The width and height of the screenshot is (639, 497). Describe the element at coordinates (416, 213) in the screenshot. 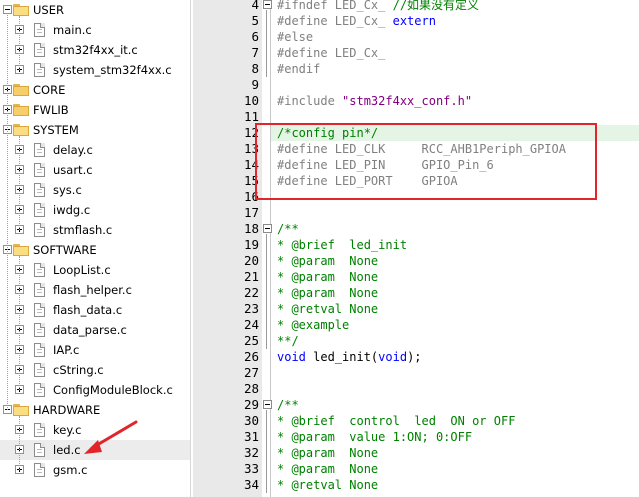

I see `code-line: 17` at that location.